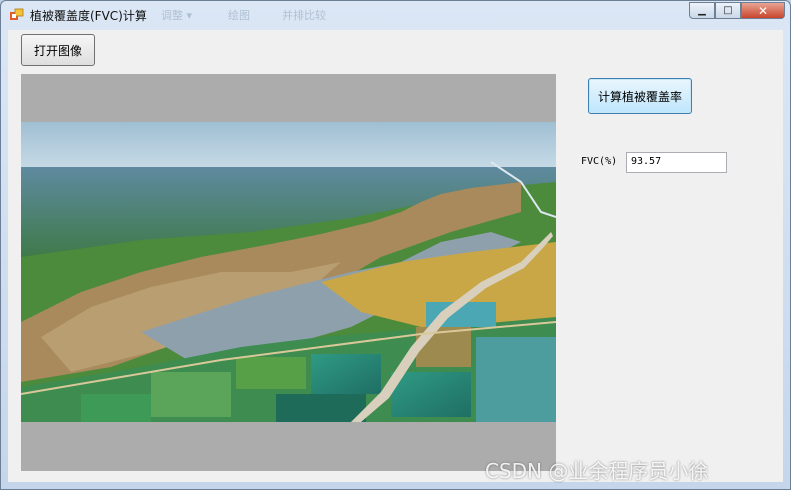 The image size is (791, 490). Describe the element at coordinates (17, 14) in the screenshot. I see `app-icon` at that location.